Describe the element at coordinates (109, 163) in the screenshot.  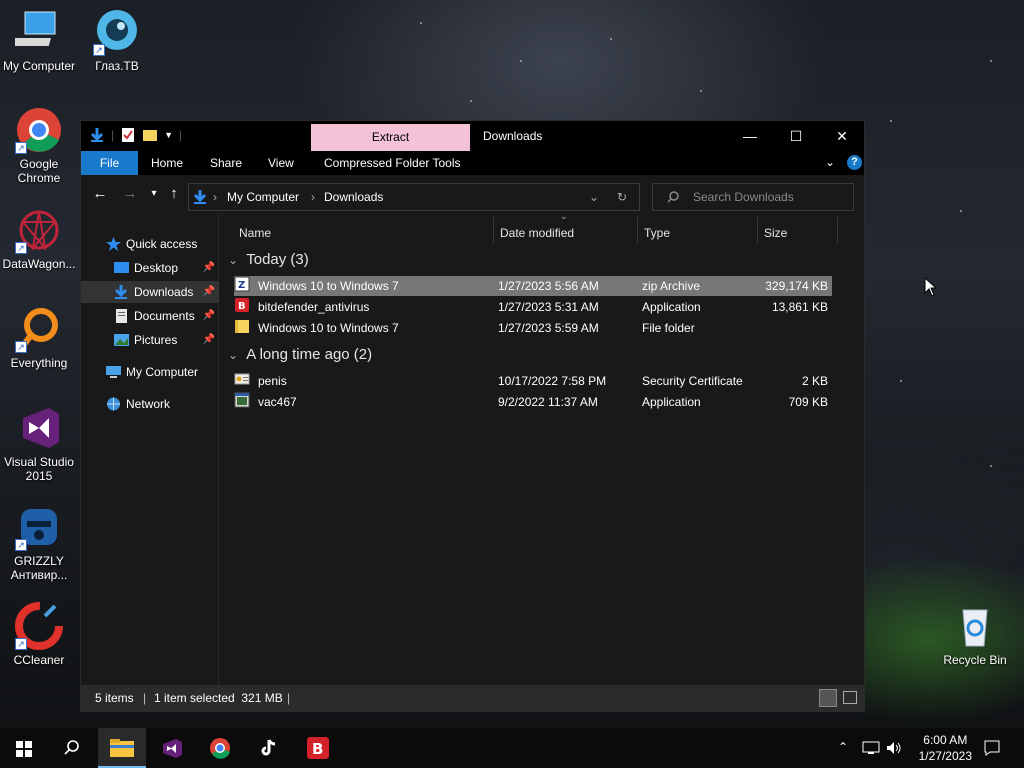
I see `tab-file: File` at that location.